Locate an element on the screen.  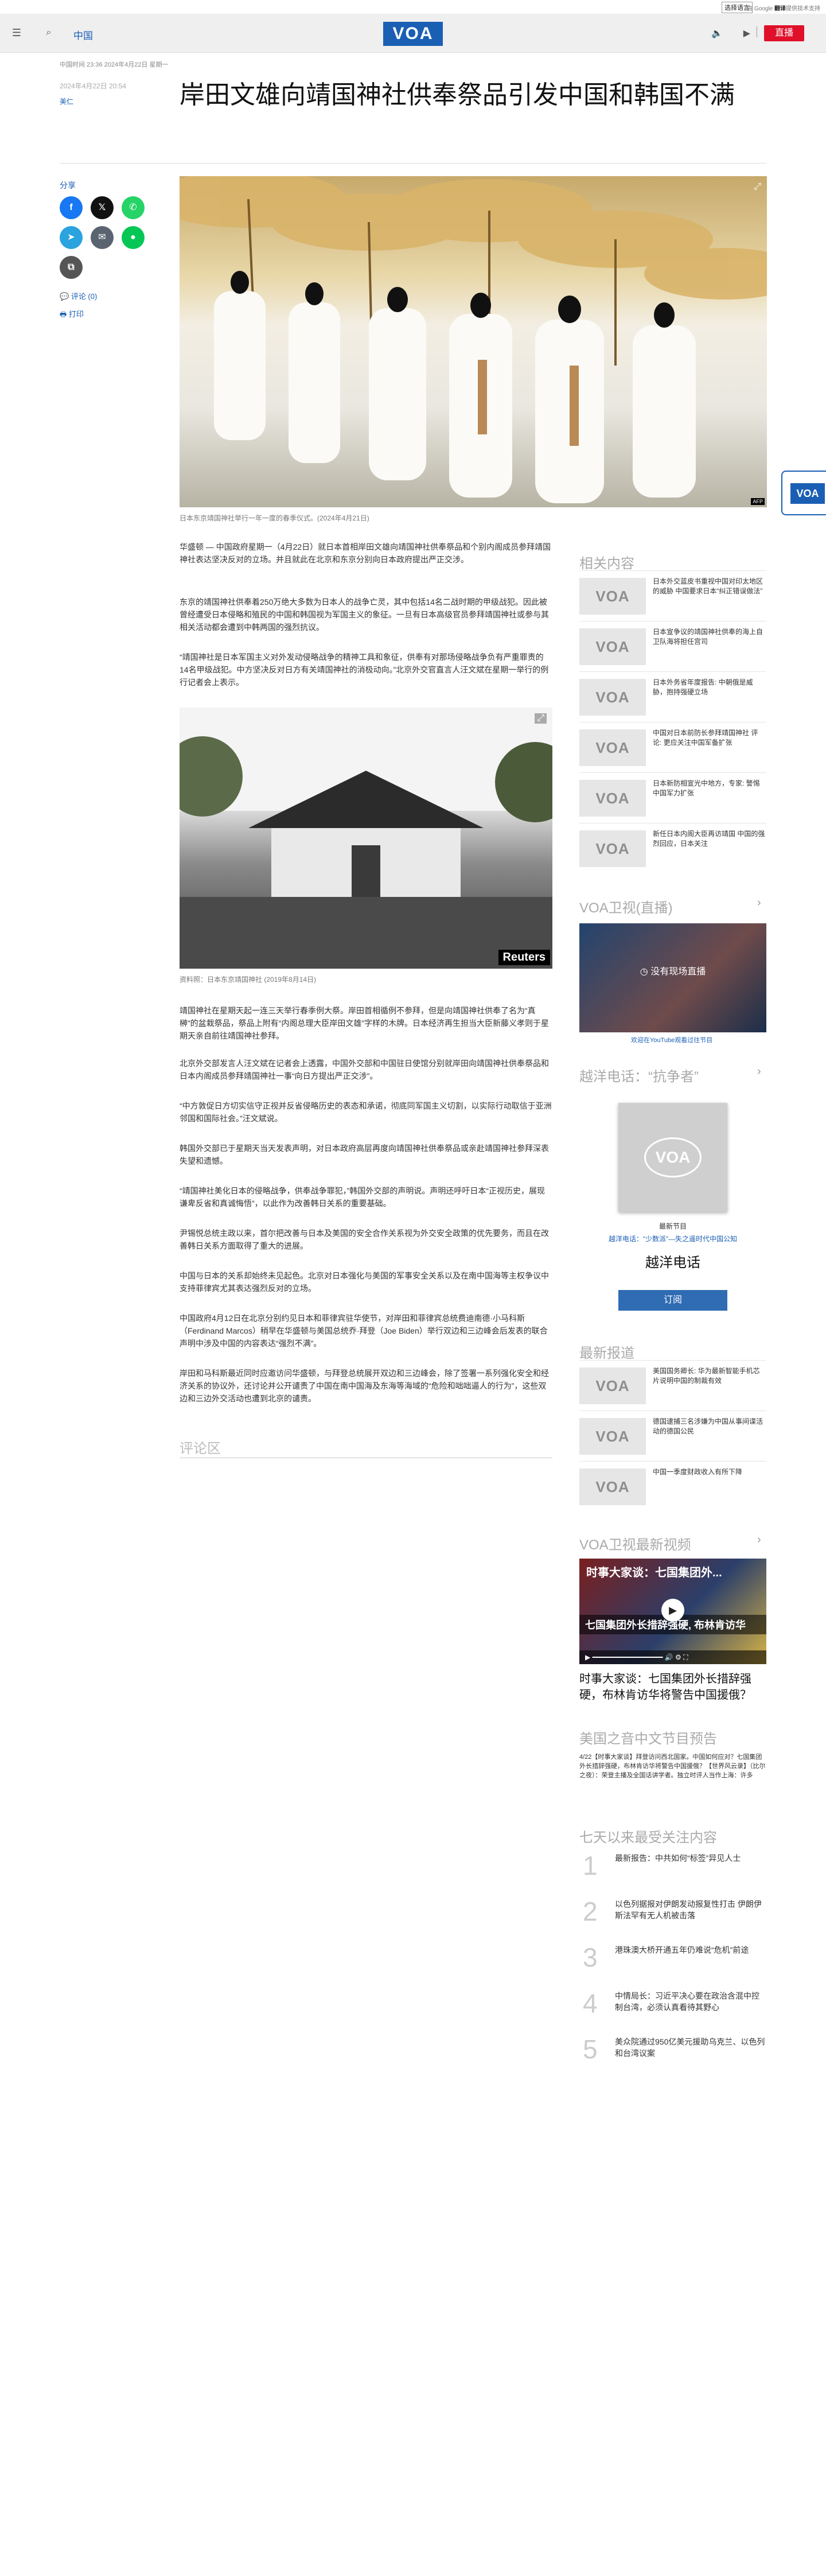
comment-icon: 💬 is located at coordinates (65, 296).